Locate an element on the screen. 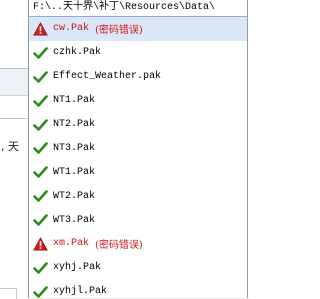 Image resolution: width=320 pixels, height=299 pixels. list-item: NT1.Pak is located at coordinates (138, 101).